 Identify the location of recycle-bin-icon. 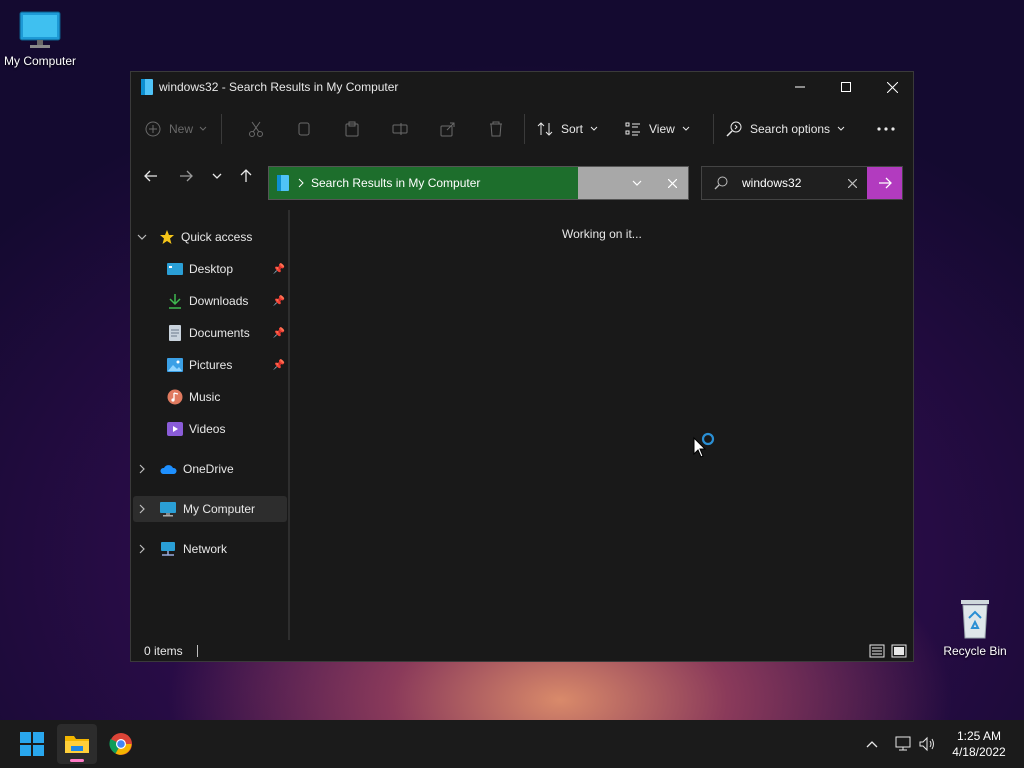
(975, 619).